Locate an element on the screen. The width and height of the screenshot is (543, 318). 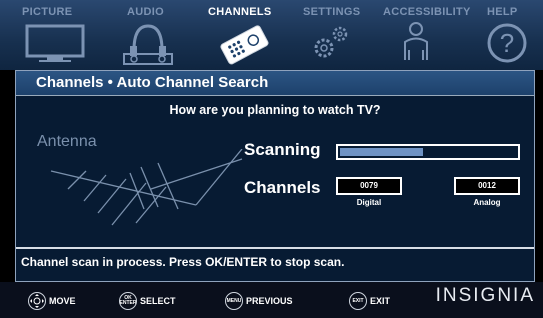
divider is located at coordinates (275, 248).